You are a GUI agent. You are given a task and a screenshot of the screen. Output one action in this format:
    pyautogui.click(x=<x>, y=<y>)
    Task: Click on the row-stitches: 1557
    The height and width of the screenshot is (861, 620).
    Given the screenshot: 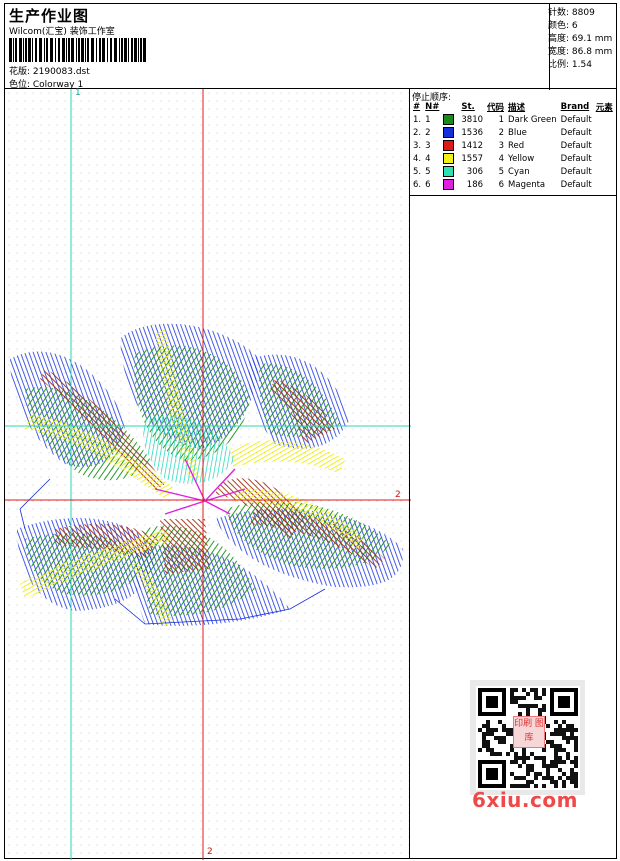 What is the action you would take?
    pyautogui.click(x=472, y=158)
    